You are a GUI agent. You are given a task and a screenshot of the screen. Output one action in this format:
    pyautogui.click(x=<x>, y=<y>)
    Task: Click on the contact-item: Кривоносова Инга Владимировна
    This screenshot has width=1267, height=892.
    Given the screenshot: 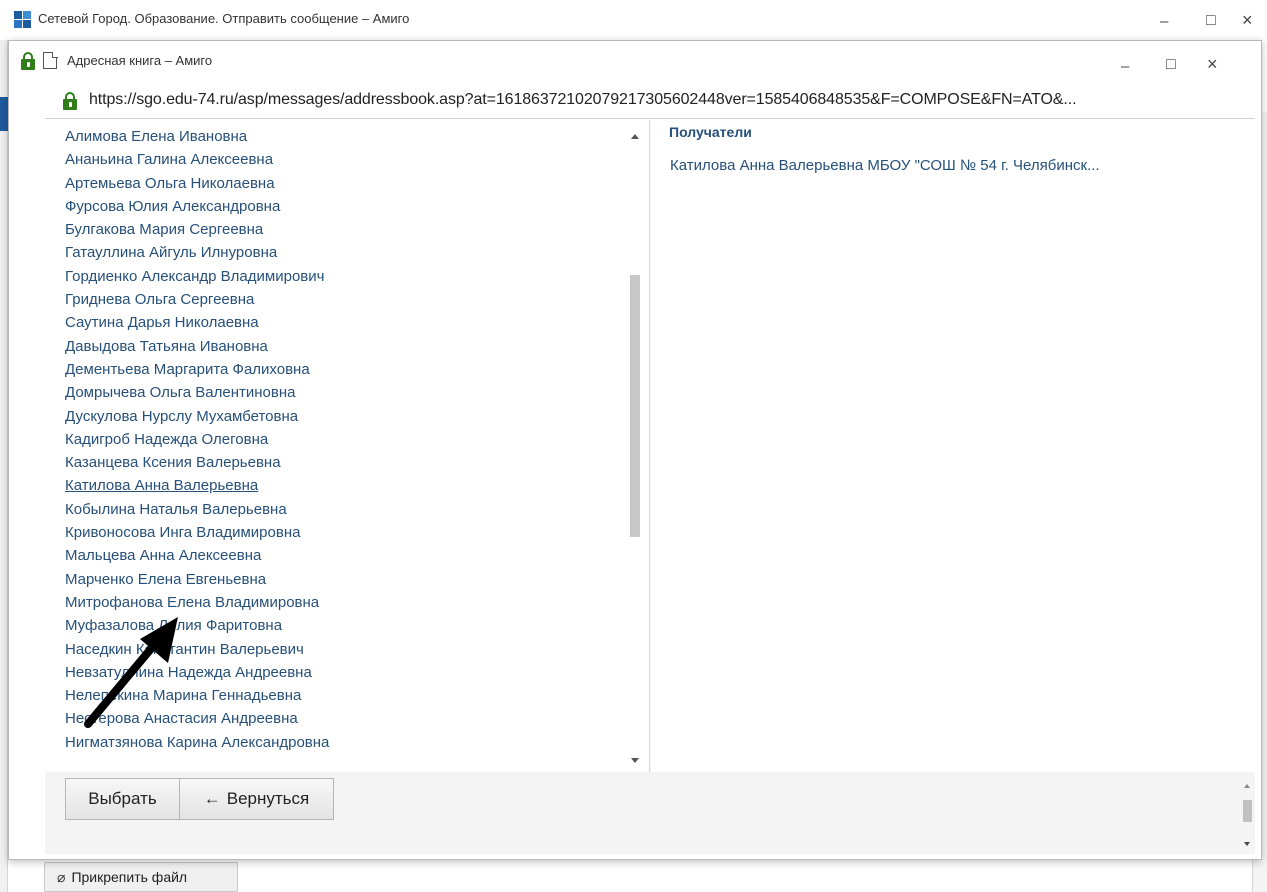 What is the action you would take?
    pyautogui.click(x=197, y=532)
    